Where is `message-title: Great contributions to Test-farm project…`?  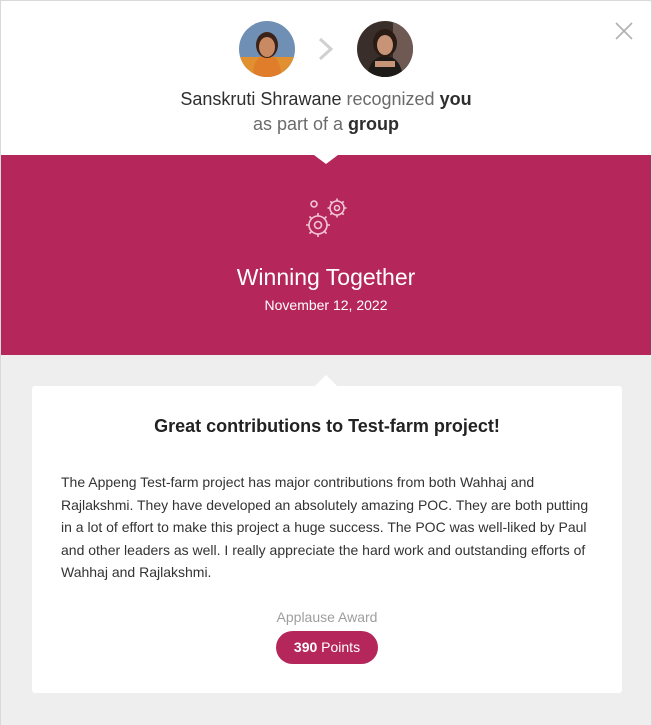 message-title: Great contributions to Test-farm project… is located at coordinates (327, 426).